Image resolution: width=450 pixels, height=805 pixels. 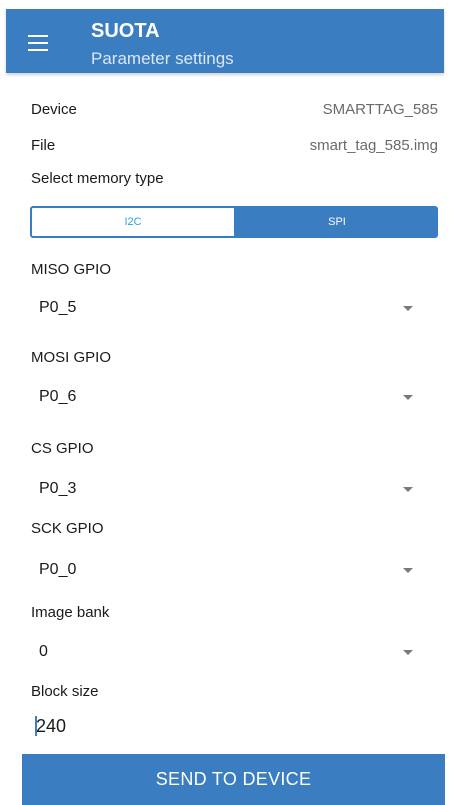 What do you see at coordinates (230, 489) in the screenshot?
I see `cs-gpio-select: P0_3` at bounding box center [230, 489].